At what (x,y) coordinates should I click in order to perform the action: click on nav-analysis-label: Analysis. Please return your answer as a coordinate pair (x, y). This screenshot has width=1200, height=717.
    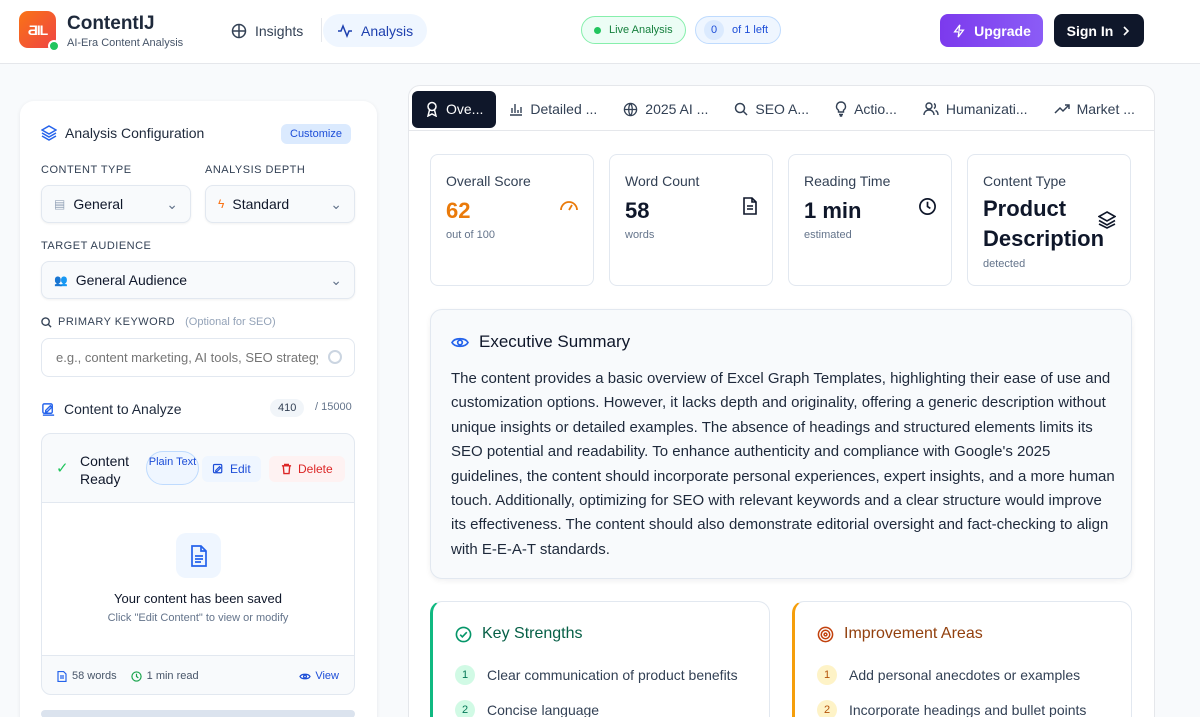
    Looking at the image, I should click on (387, 30).